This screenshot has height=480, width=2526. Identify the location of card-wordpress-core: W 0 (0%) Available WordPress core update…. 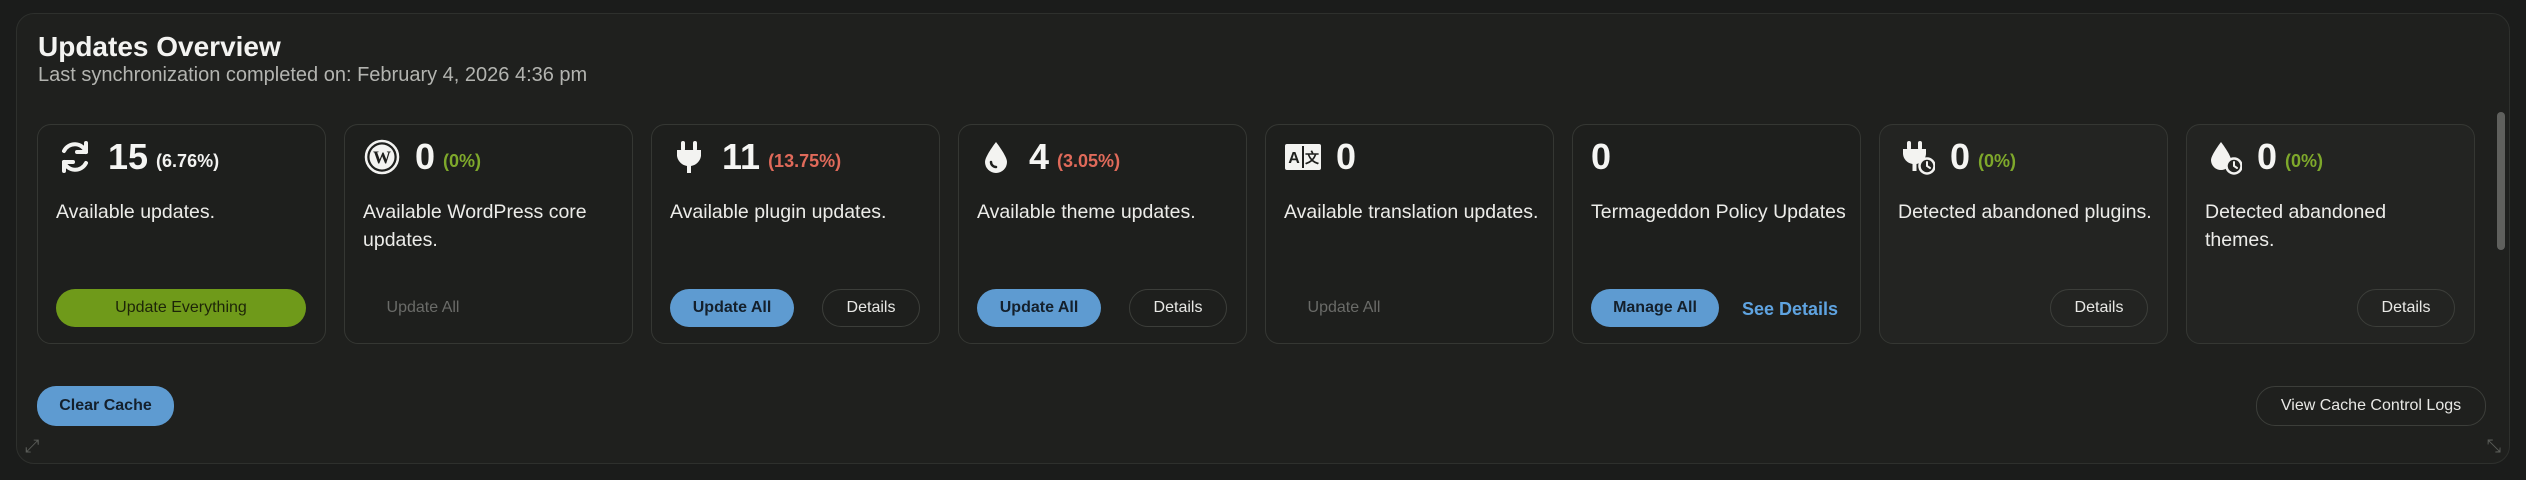
(488, 234).